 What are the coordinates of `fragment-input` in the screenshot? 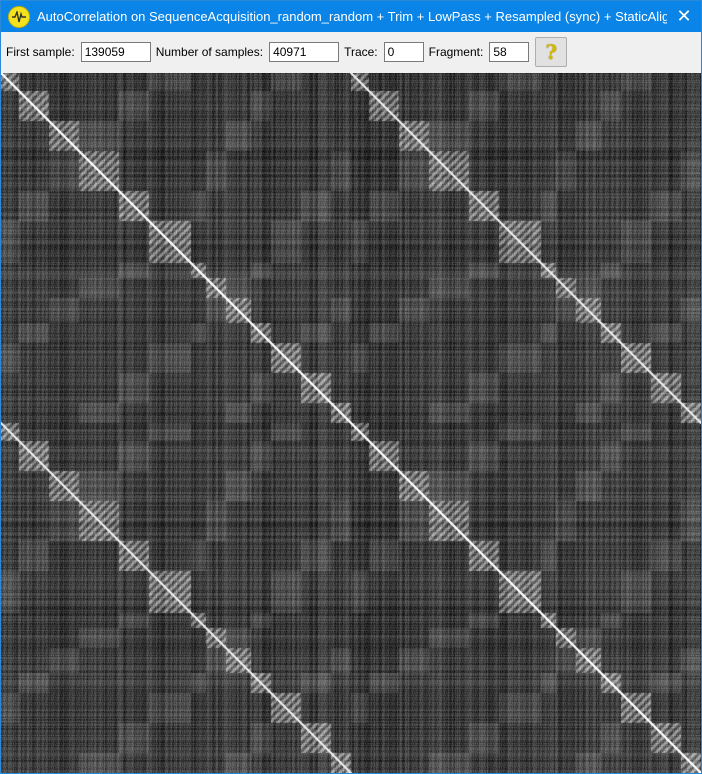 It's located at (509, 52).